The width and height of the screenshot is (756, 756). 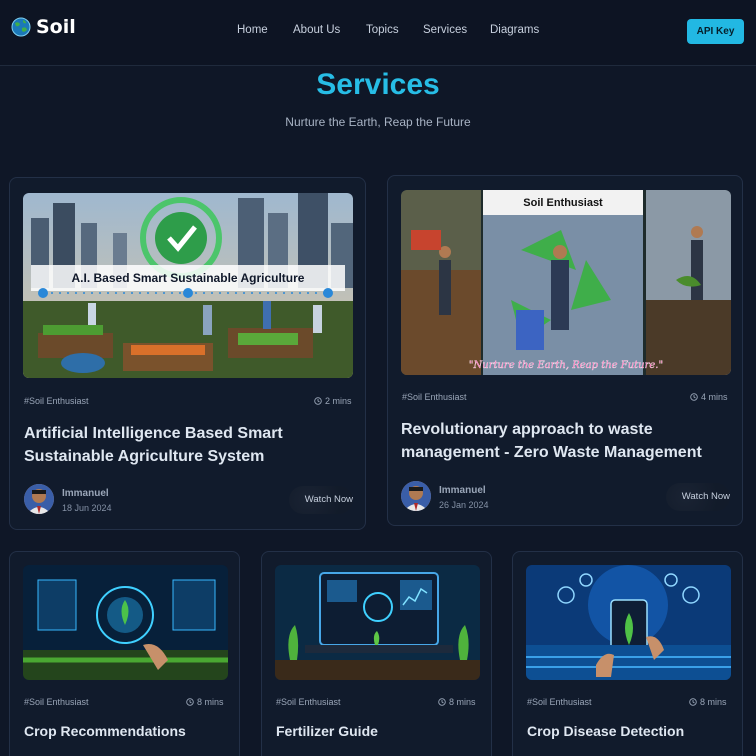 What do you see at coordinates (632, 731) in the screenshot?
I see `card-title: Crop Disease Detection` at bounding box center [632, 731].